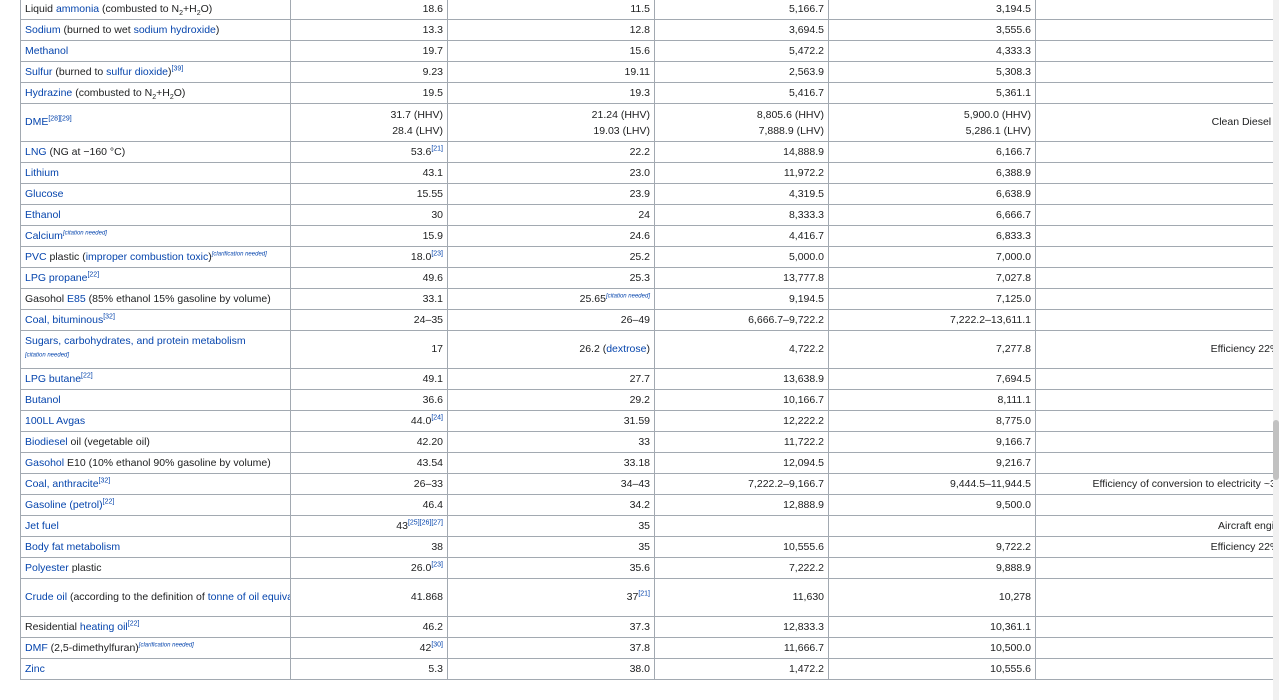 This screenshot has height=700, width=1279. What do you see at coordinates (56, 278) in the screenshot?
I see `fuel-link: LPG propane` at bounding box center [56, 278].